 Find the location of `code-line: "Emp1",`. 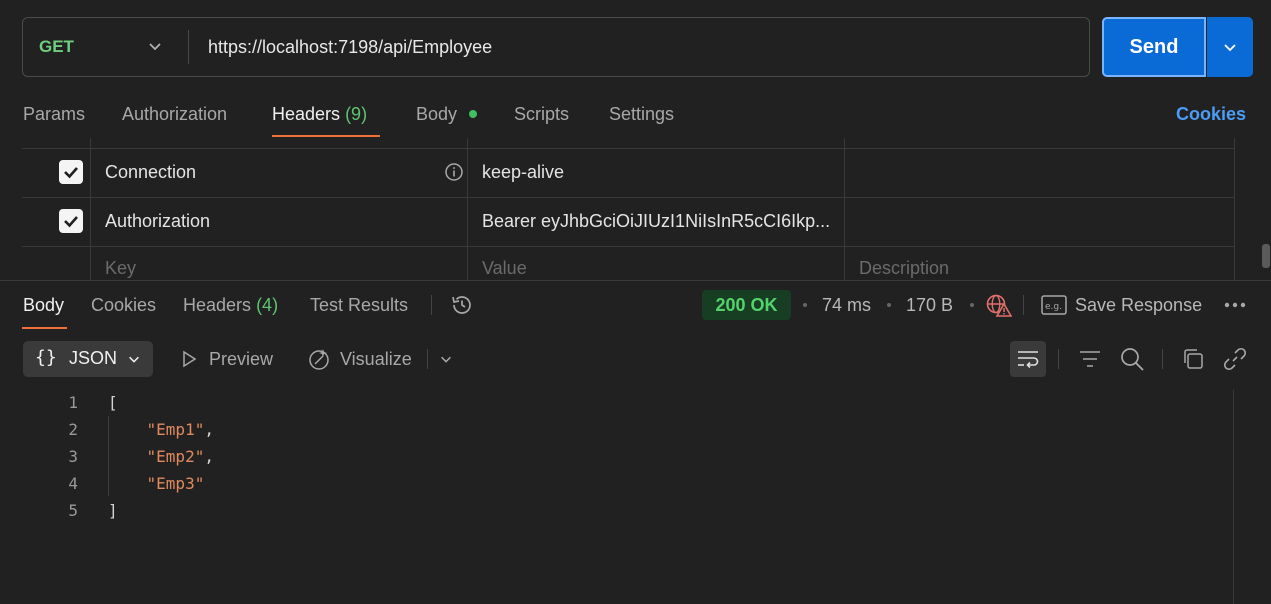

code-line: "Emp1", is located at coordinates (161, 429).